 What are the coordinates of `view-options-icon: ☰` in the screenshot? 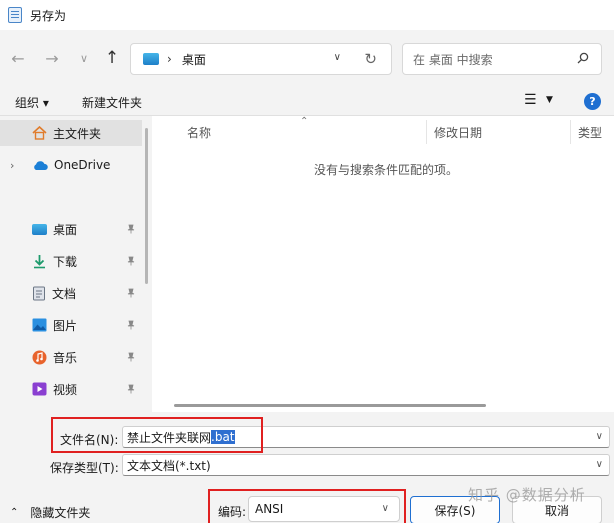 It's located at (530, 100).